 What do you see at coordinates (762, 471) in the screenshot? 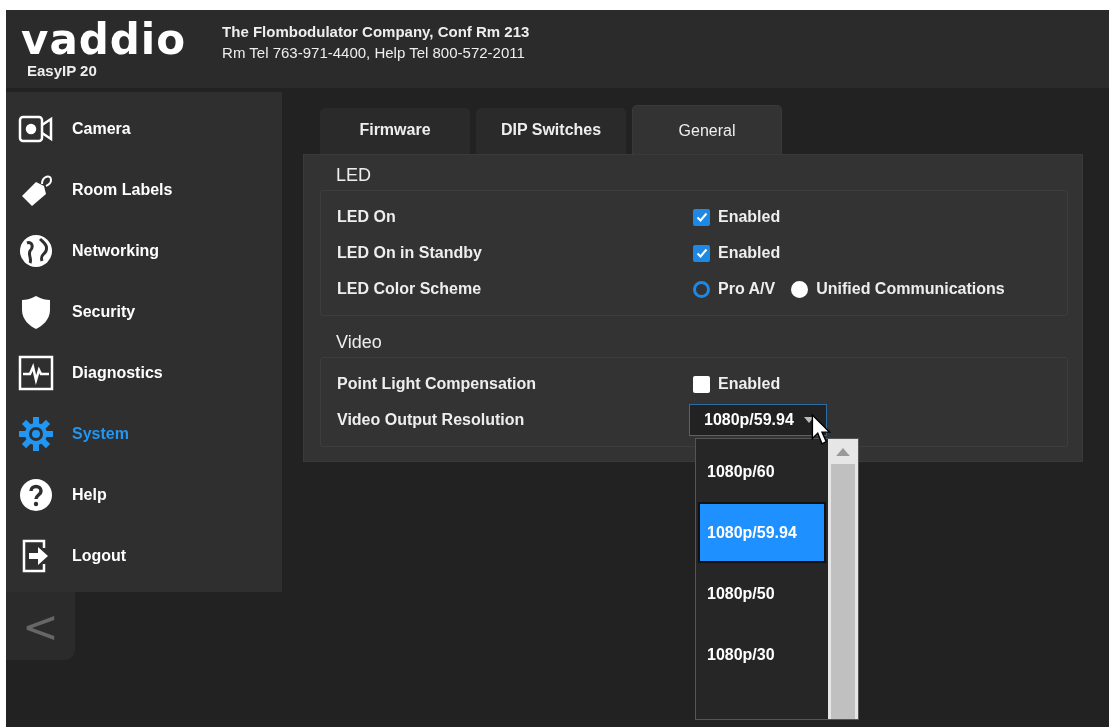
I see `dropdown-option: 1080p/60` at bounding box center [762, 471].